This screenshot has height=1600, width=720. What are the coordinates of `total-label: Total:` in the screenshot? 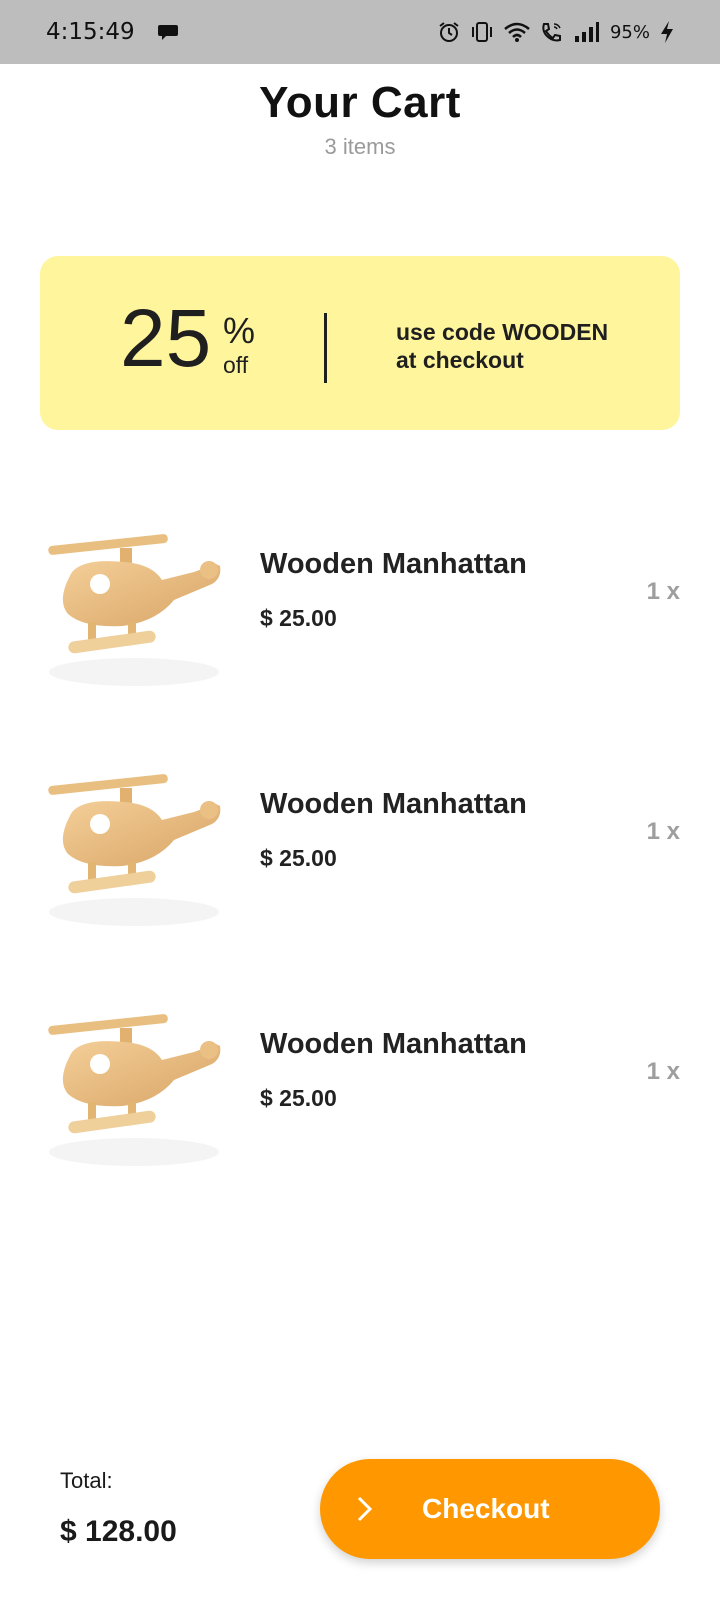 It's located at (86, 1480).